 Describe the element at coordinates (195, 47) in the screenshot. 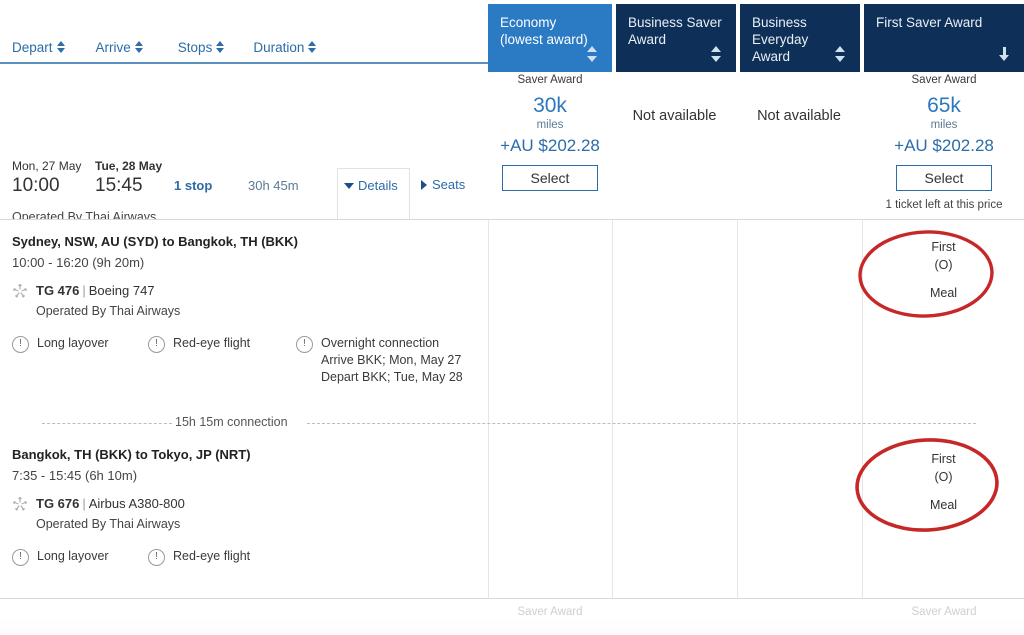

I see `sort-stops-label: Stops` at that location.